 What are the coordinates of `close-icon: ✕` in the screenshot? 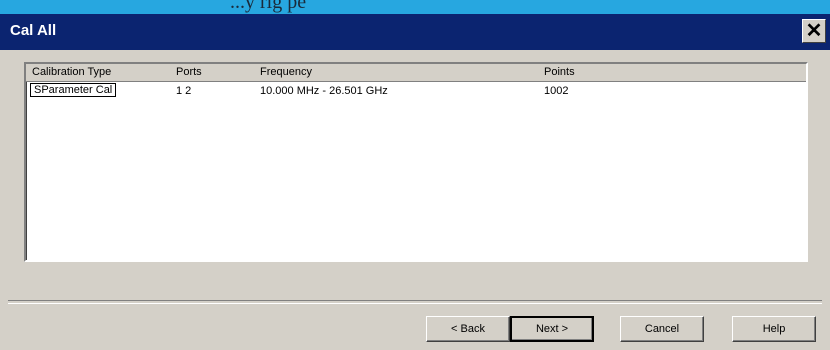 It's located at (814, 31).